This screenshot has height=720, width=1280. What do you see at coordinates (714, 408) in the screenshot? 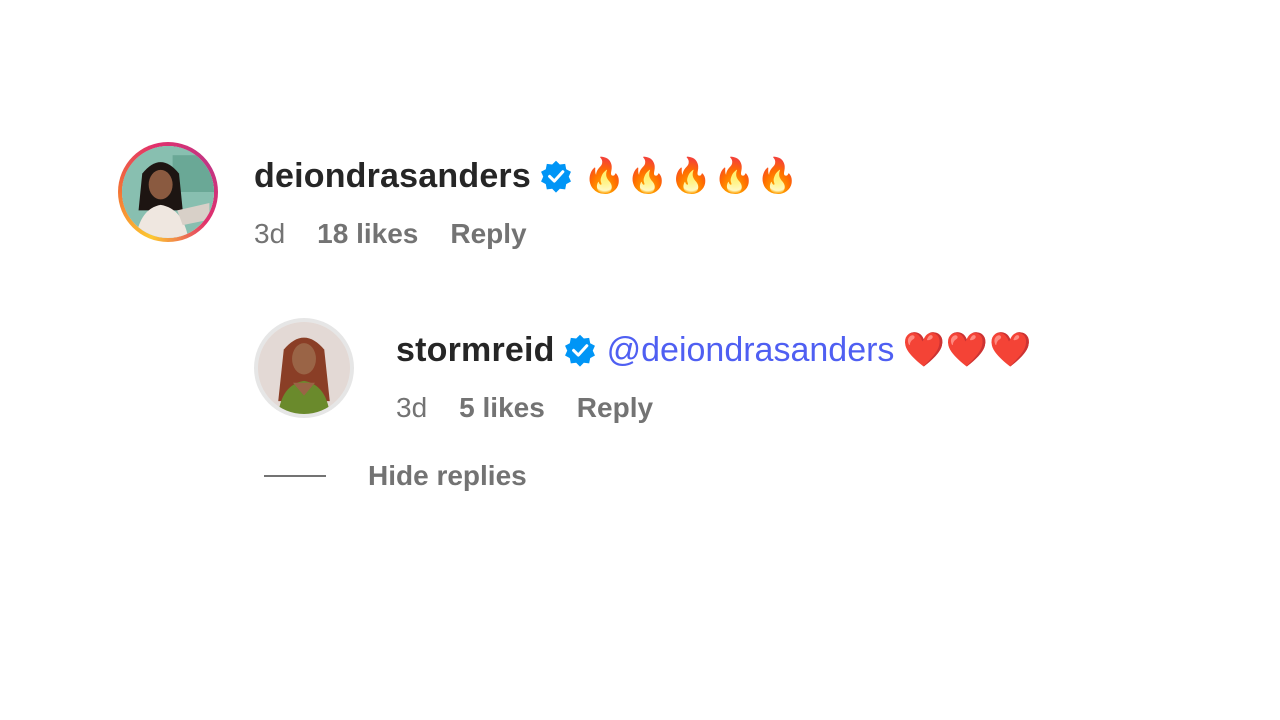
I see `reply-meta: 3d 5 likes Reply` at bounding box center [714, 408].